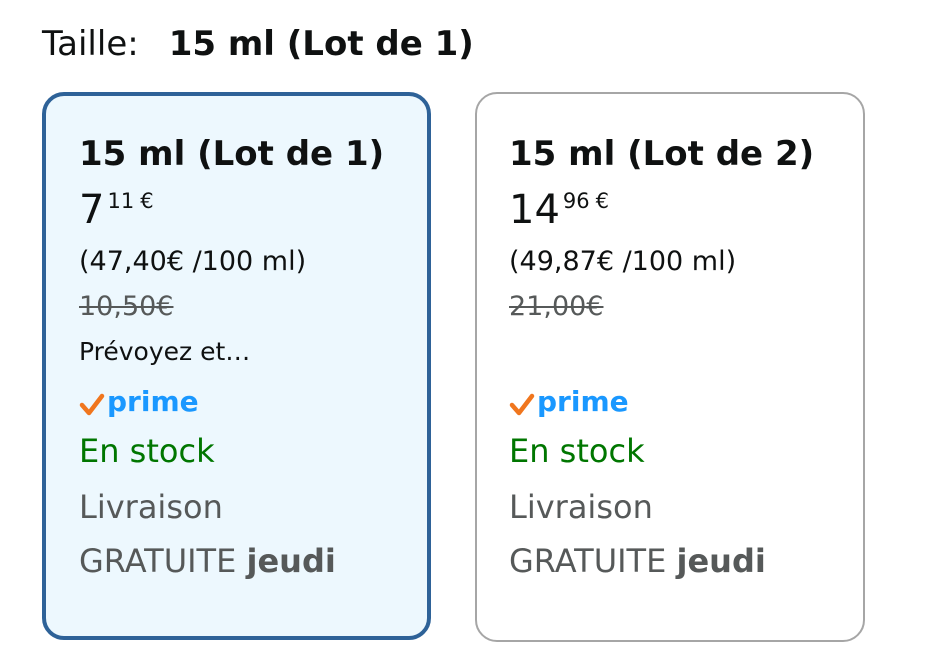 Image resolution: width=927 pixels, height=650 pixels. I want to click on unit-price: (47,40€ /100 ml), so click(193, 261).